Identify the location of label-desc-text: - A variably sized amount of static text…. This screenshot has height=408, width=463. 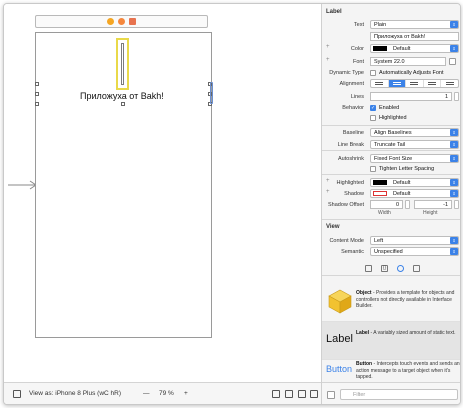
(412, 333).